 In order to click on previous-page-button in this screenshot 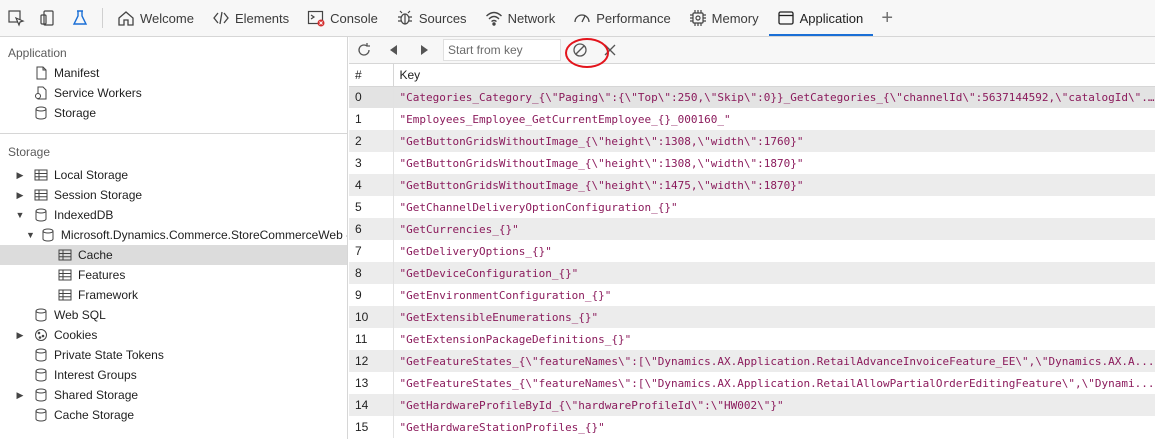, I will do `click(394, 50)`.